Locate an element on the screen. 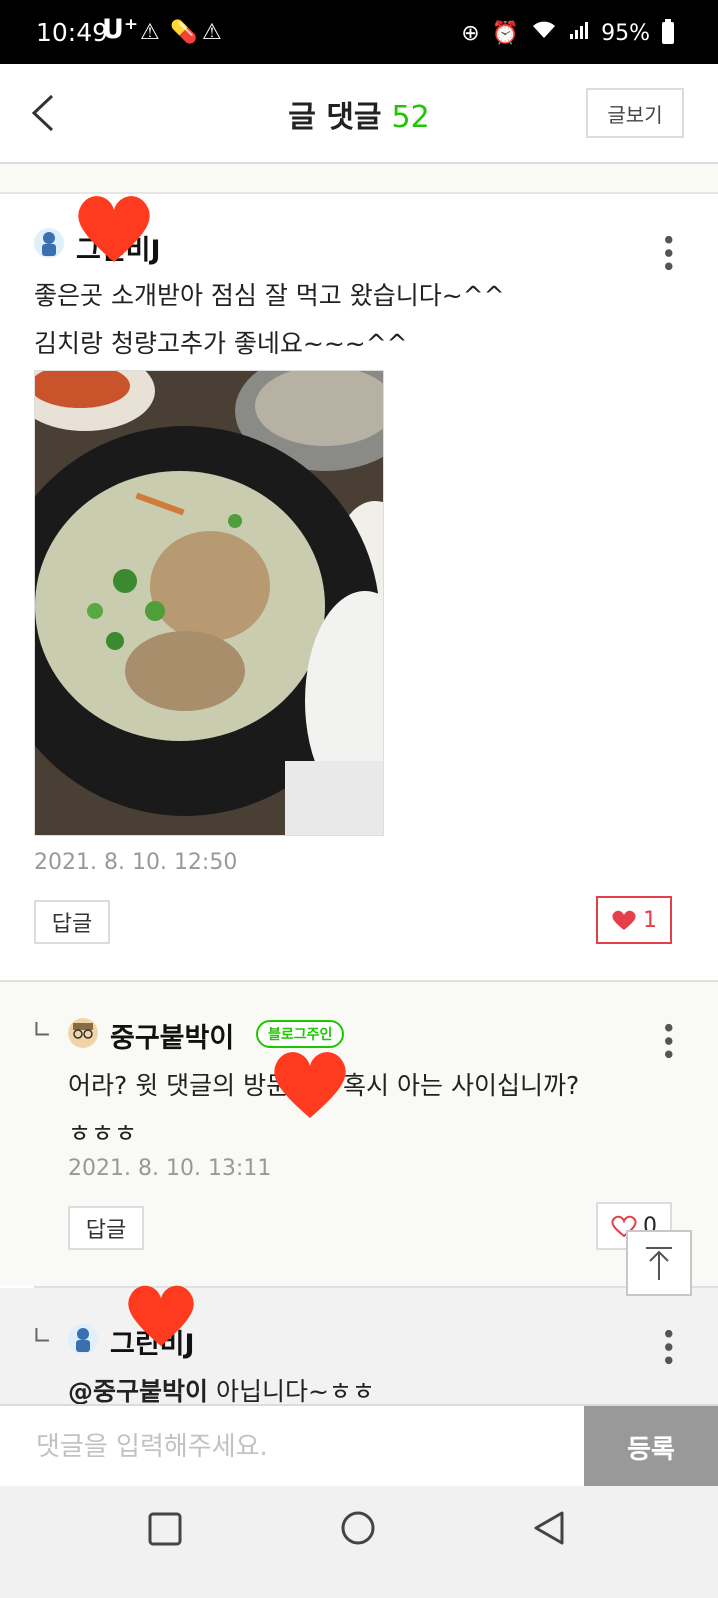 Image resolution: width=718 pixels, height=1598 pixels. warning-icon: ⚠ is located at coordinates (150, 32).